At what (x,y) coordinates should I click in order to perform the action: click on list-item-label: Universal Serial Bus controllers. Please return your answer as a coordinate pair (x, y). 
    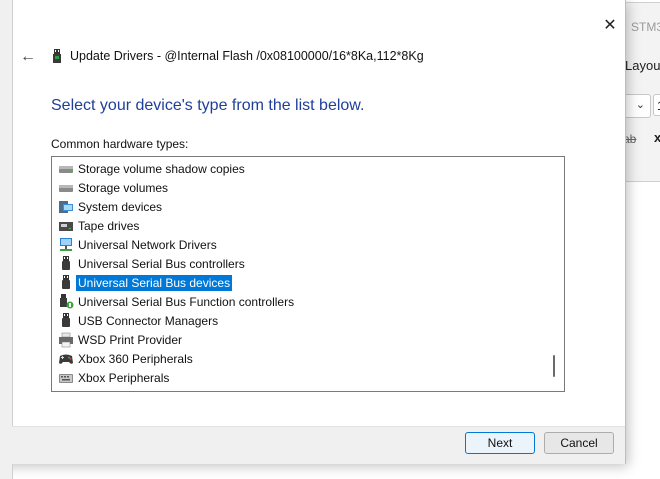
    Looking at the image, I should click on (161, 263).